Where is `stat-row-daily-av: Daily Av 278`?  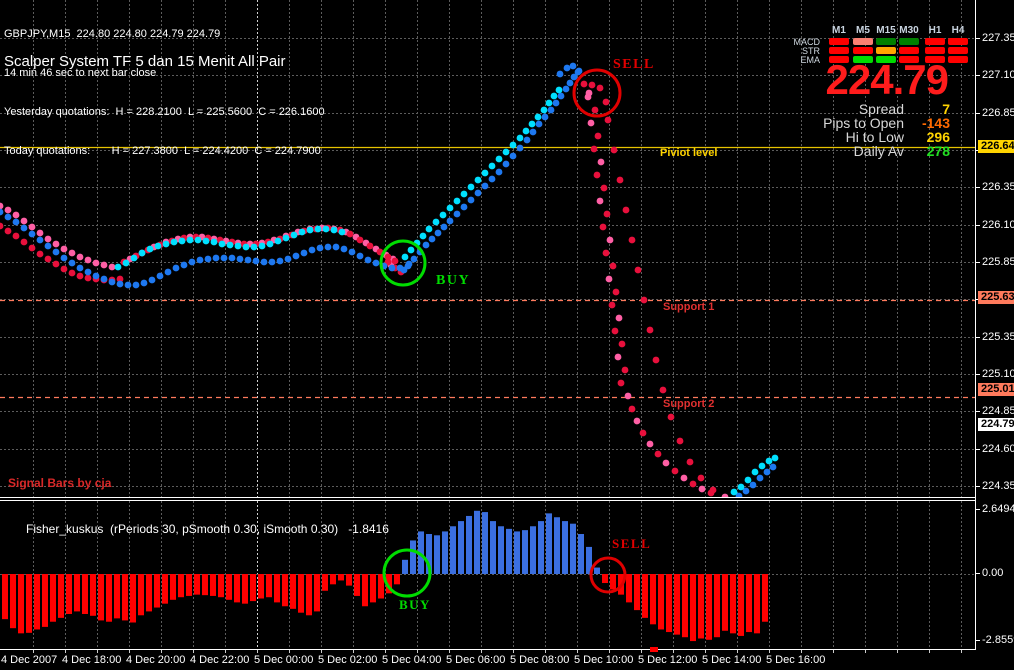 stat-row-daily-av: Daily Av 278 is located at coordinates (825, 151).